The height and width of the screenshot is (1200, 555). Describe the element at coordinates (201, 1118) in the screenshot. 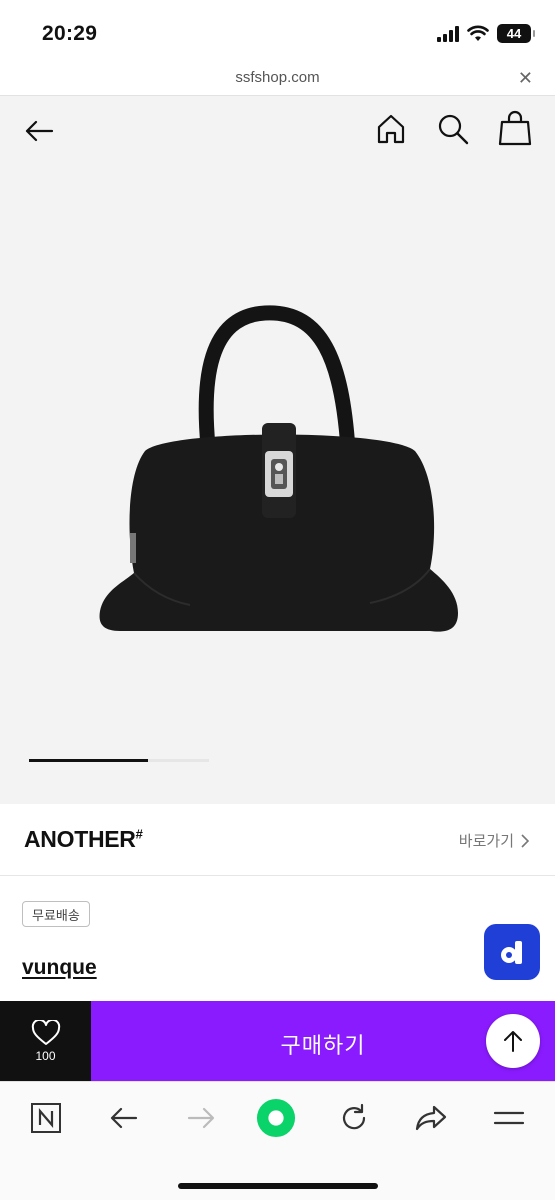

I see `forward-arrow-icon` at that location.